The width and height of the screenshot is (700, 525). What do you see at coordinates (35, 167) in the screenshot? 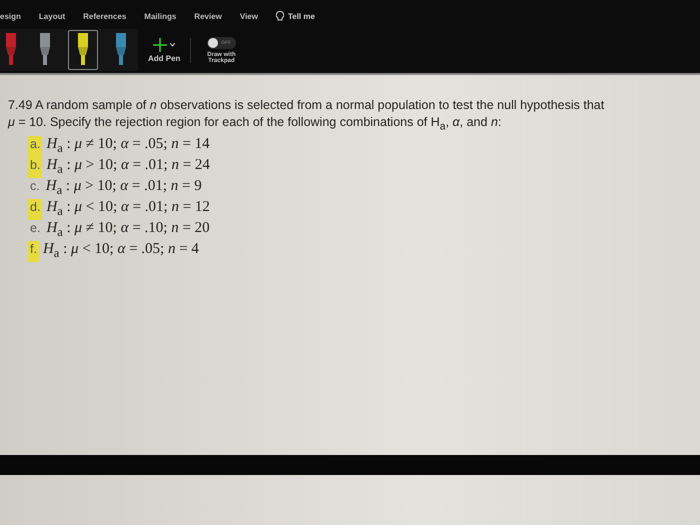
I see `item-label: b.` at bounding box center [35, 167].